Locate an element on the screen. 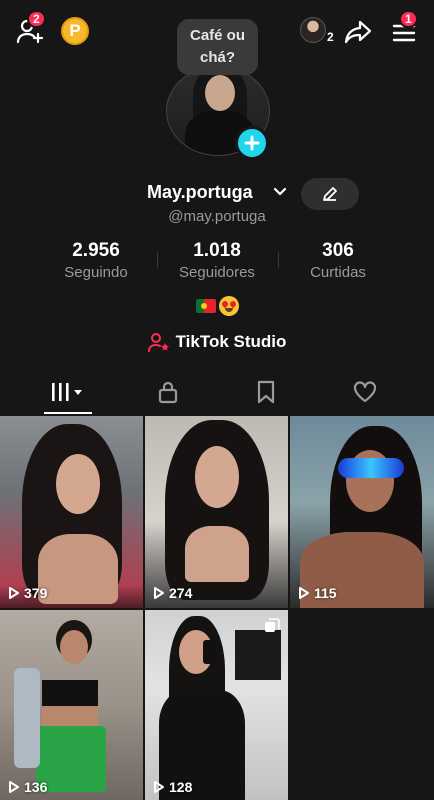  studio-user-star-icon is located at coordinates (158, 342).